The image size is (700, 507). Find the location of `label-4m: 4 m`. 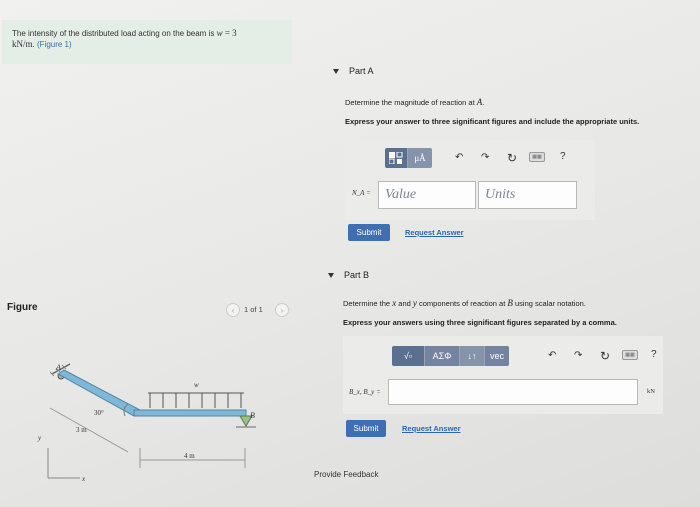

label-4m: 4 m is located at coordinates (189, 456).